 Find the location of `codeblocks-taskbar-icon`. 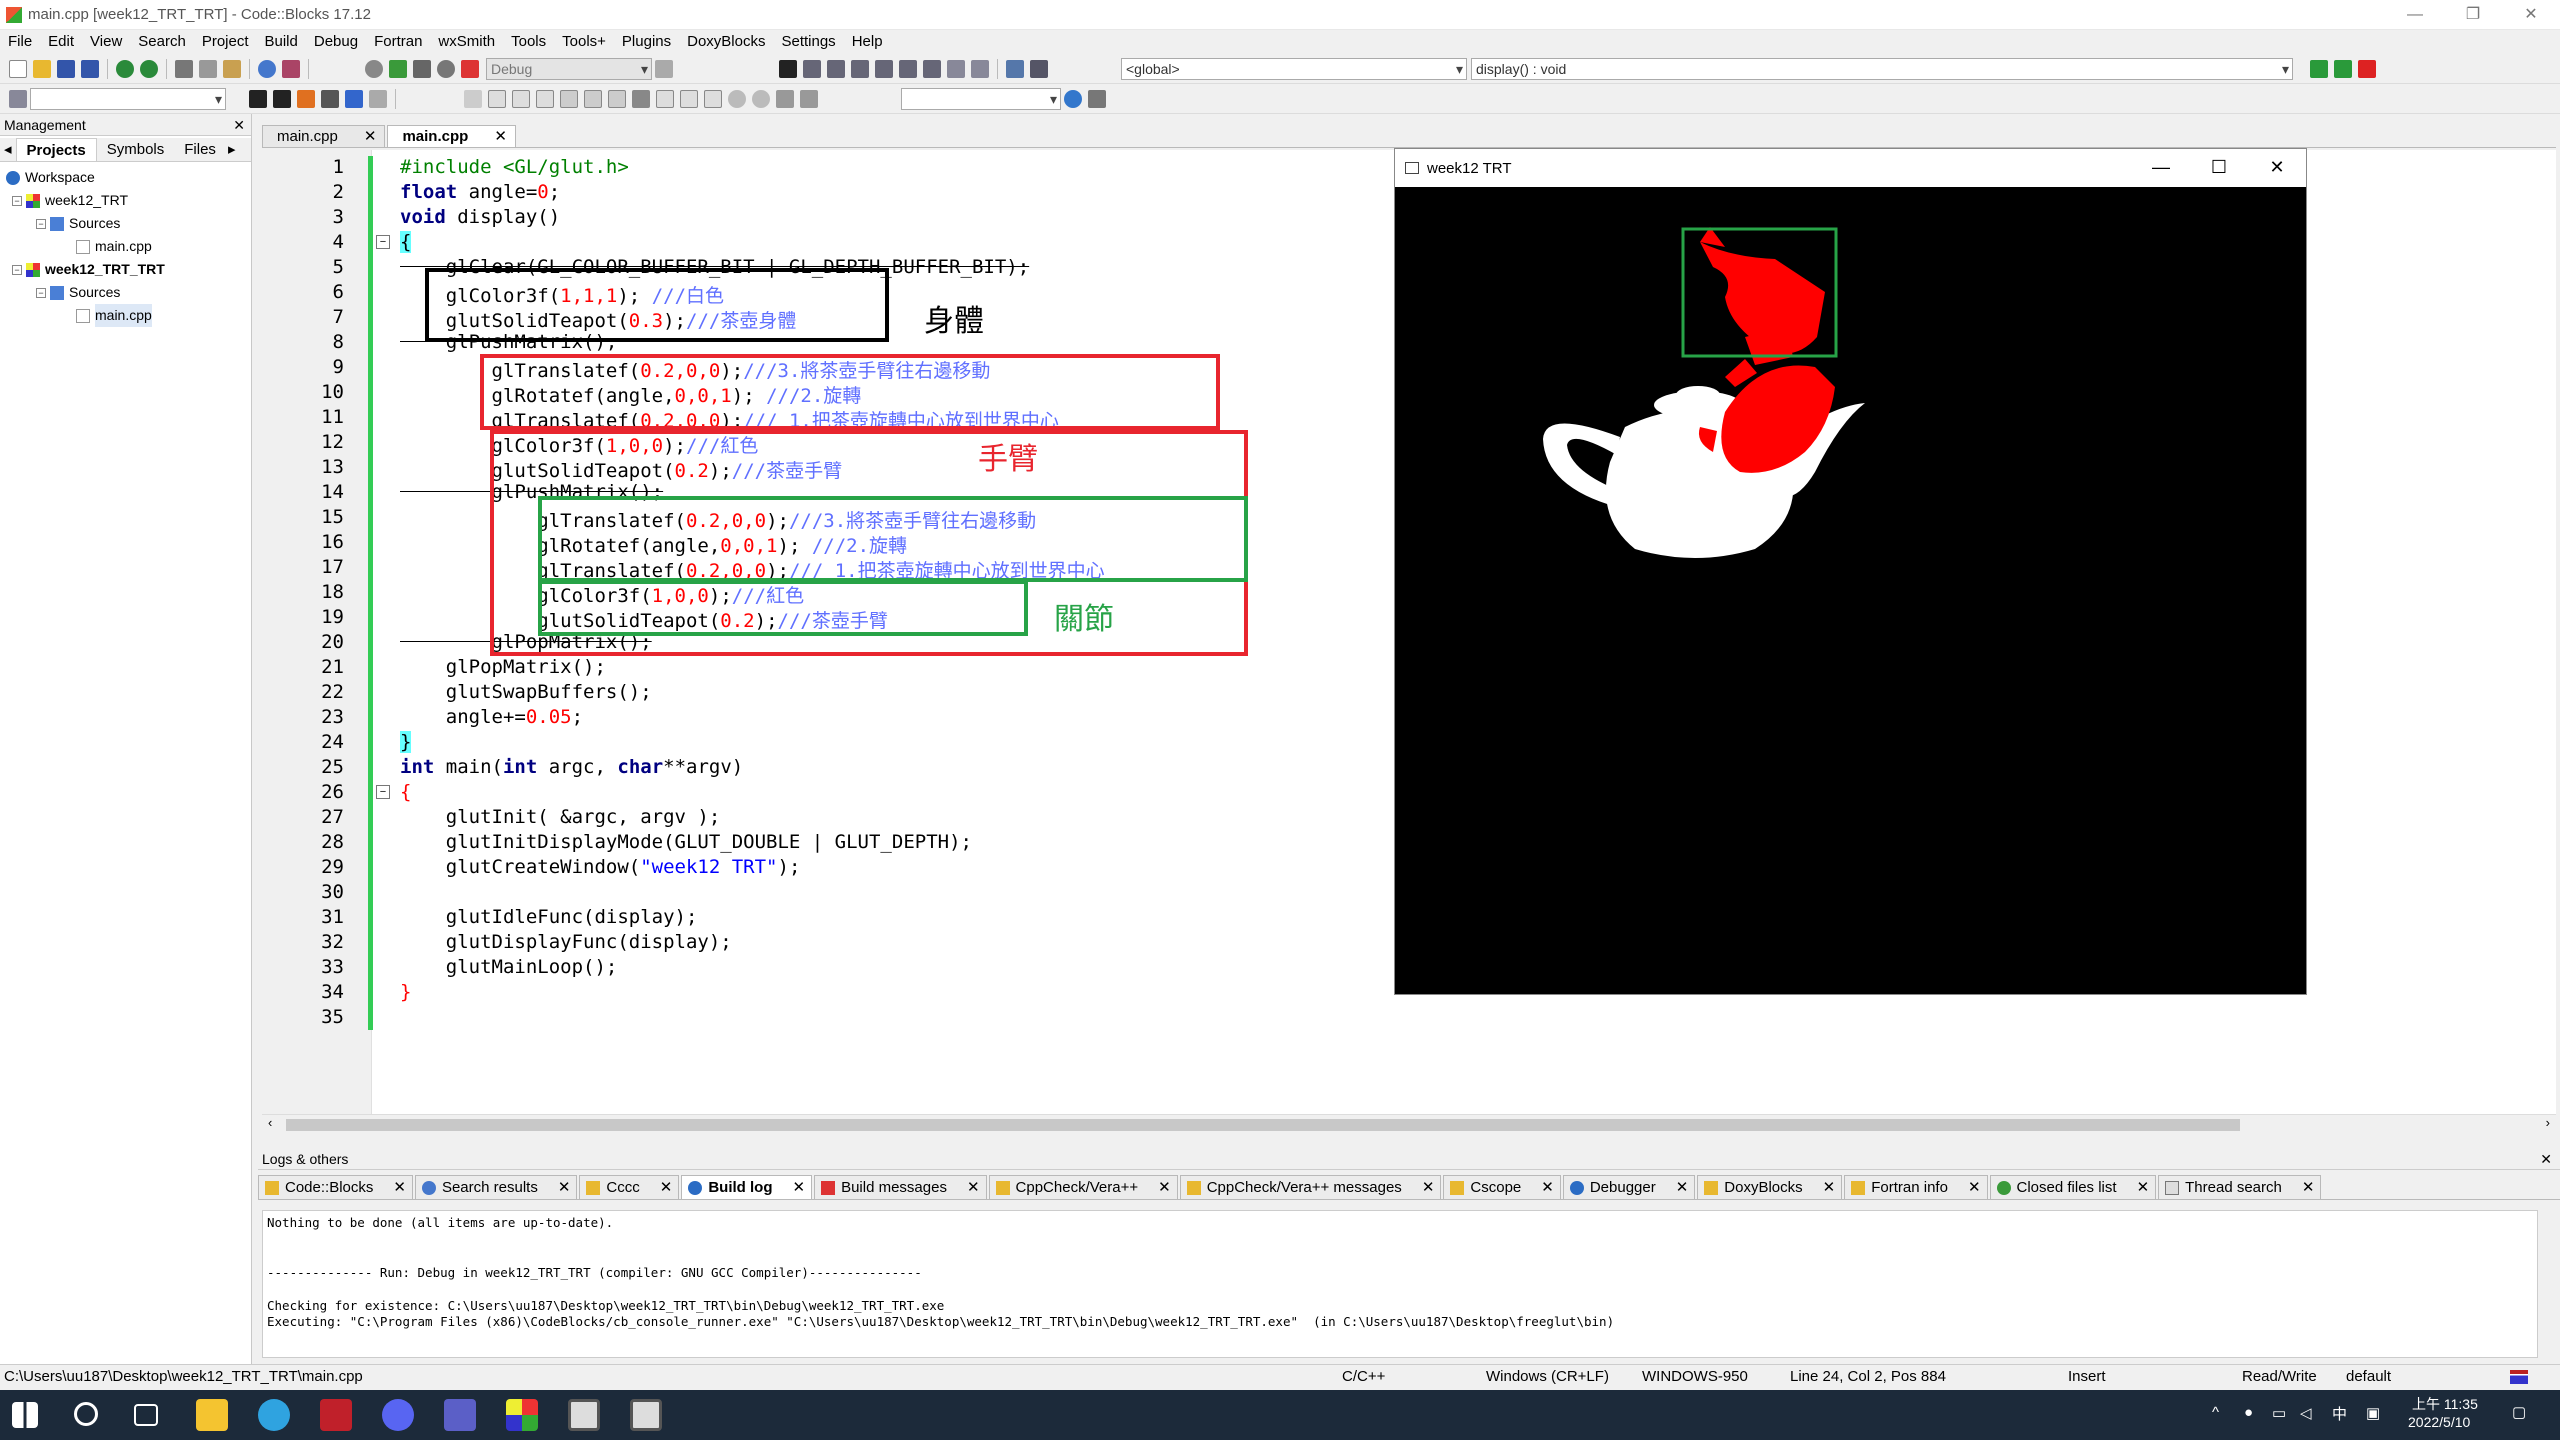

codeblocks-taskbar-icon is located at coordinates (522, 1415).